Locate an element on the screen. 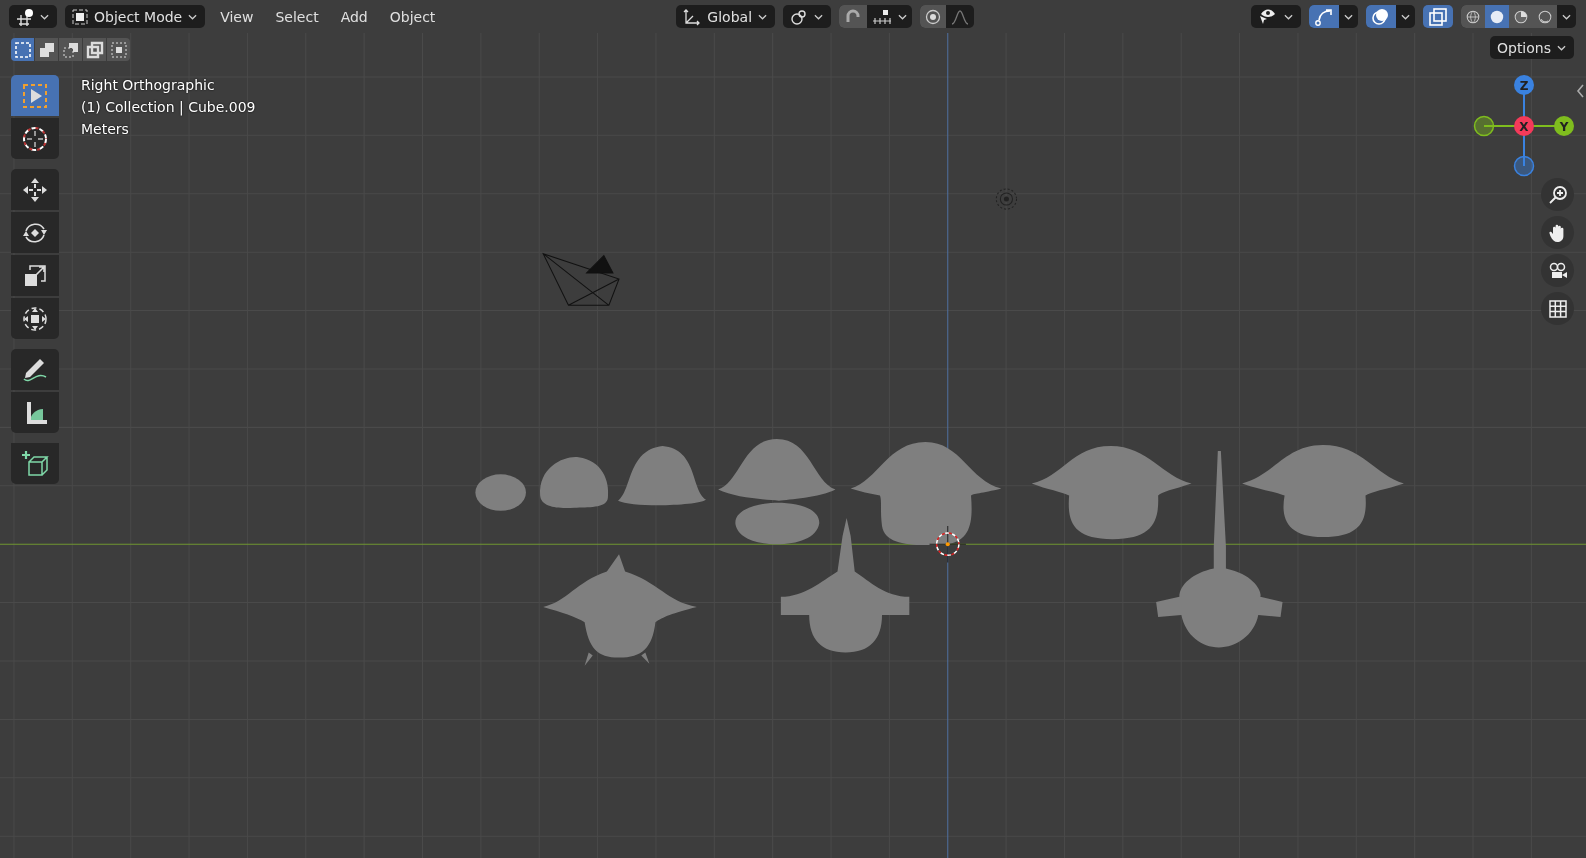 This screenshot has height=858, width=1586. visibility-dropdown is located at coordinates (1276, 16).